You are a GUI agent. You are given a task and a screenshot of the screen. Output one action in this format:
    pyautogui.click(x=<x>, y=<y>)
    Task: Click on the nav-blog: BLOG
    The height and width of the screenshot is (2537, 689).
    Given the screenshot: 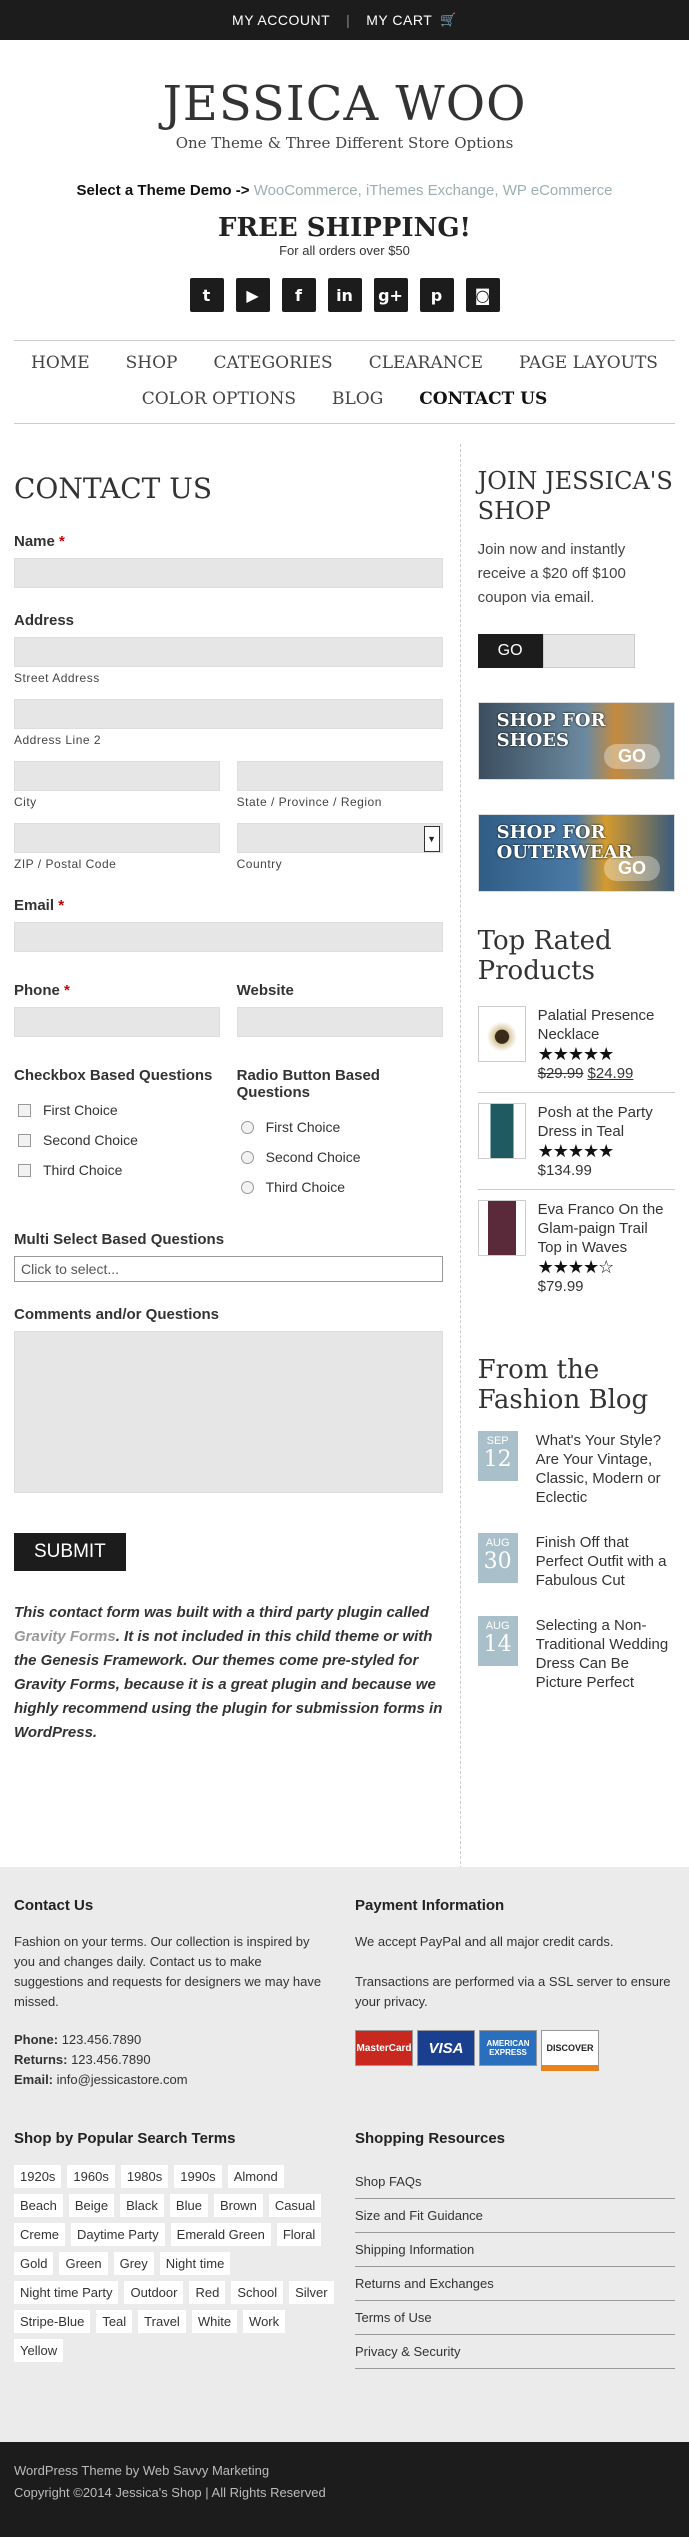 What is the action you would take?
    pyautogui.click(x=357, y=399)
    